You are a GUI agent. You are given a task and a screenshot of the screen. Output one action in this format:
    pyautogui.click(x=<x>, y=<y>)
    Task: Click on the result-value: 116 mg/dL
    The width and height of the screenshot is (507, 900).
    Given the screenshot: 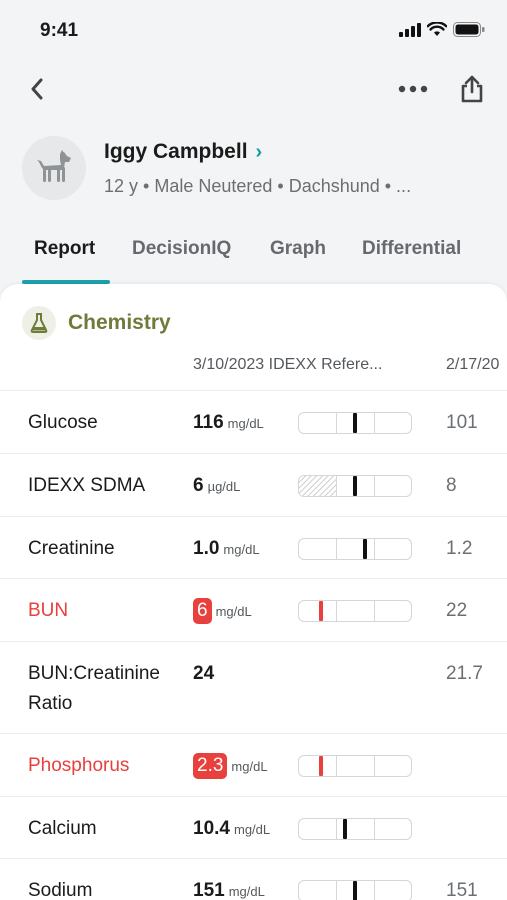 What is the action you would take?
    pyautogui.click(x=228, y=423)
    